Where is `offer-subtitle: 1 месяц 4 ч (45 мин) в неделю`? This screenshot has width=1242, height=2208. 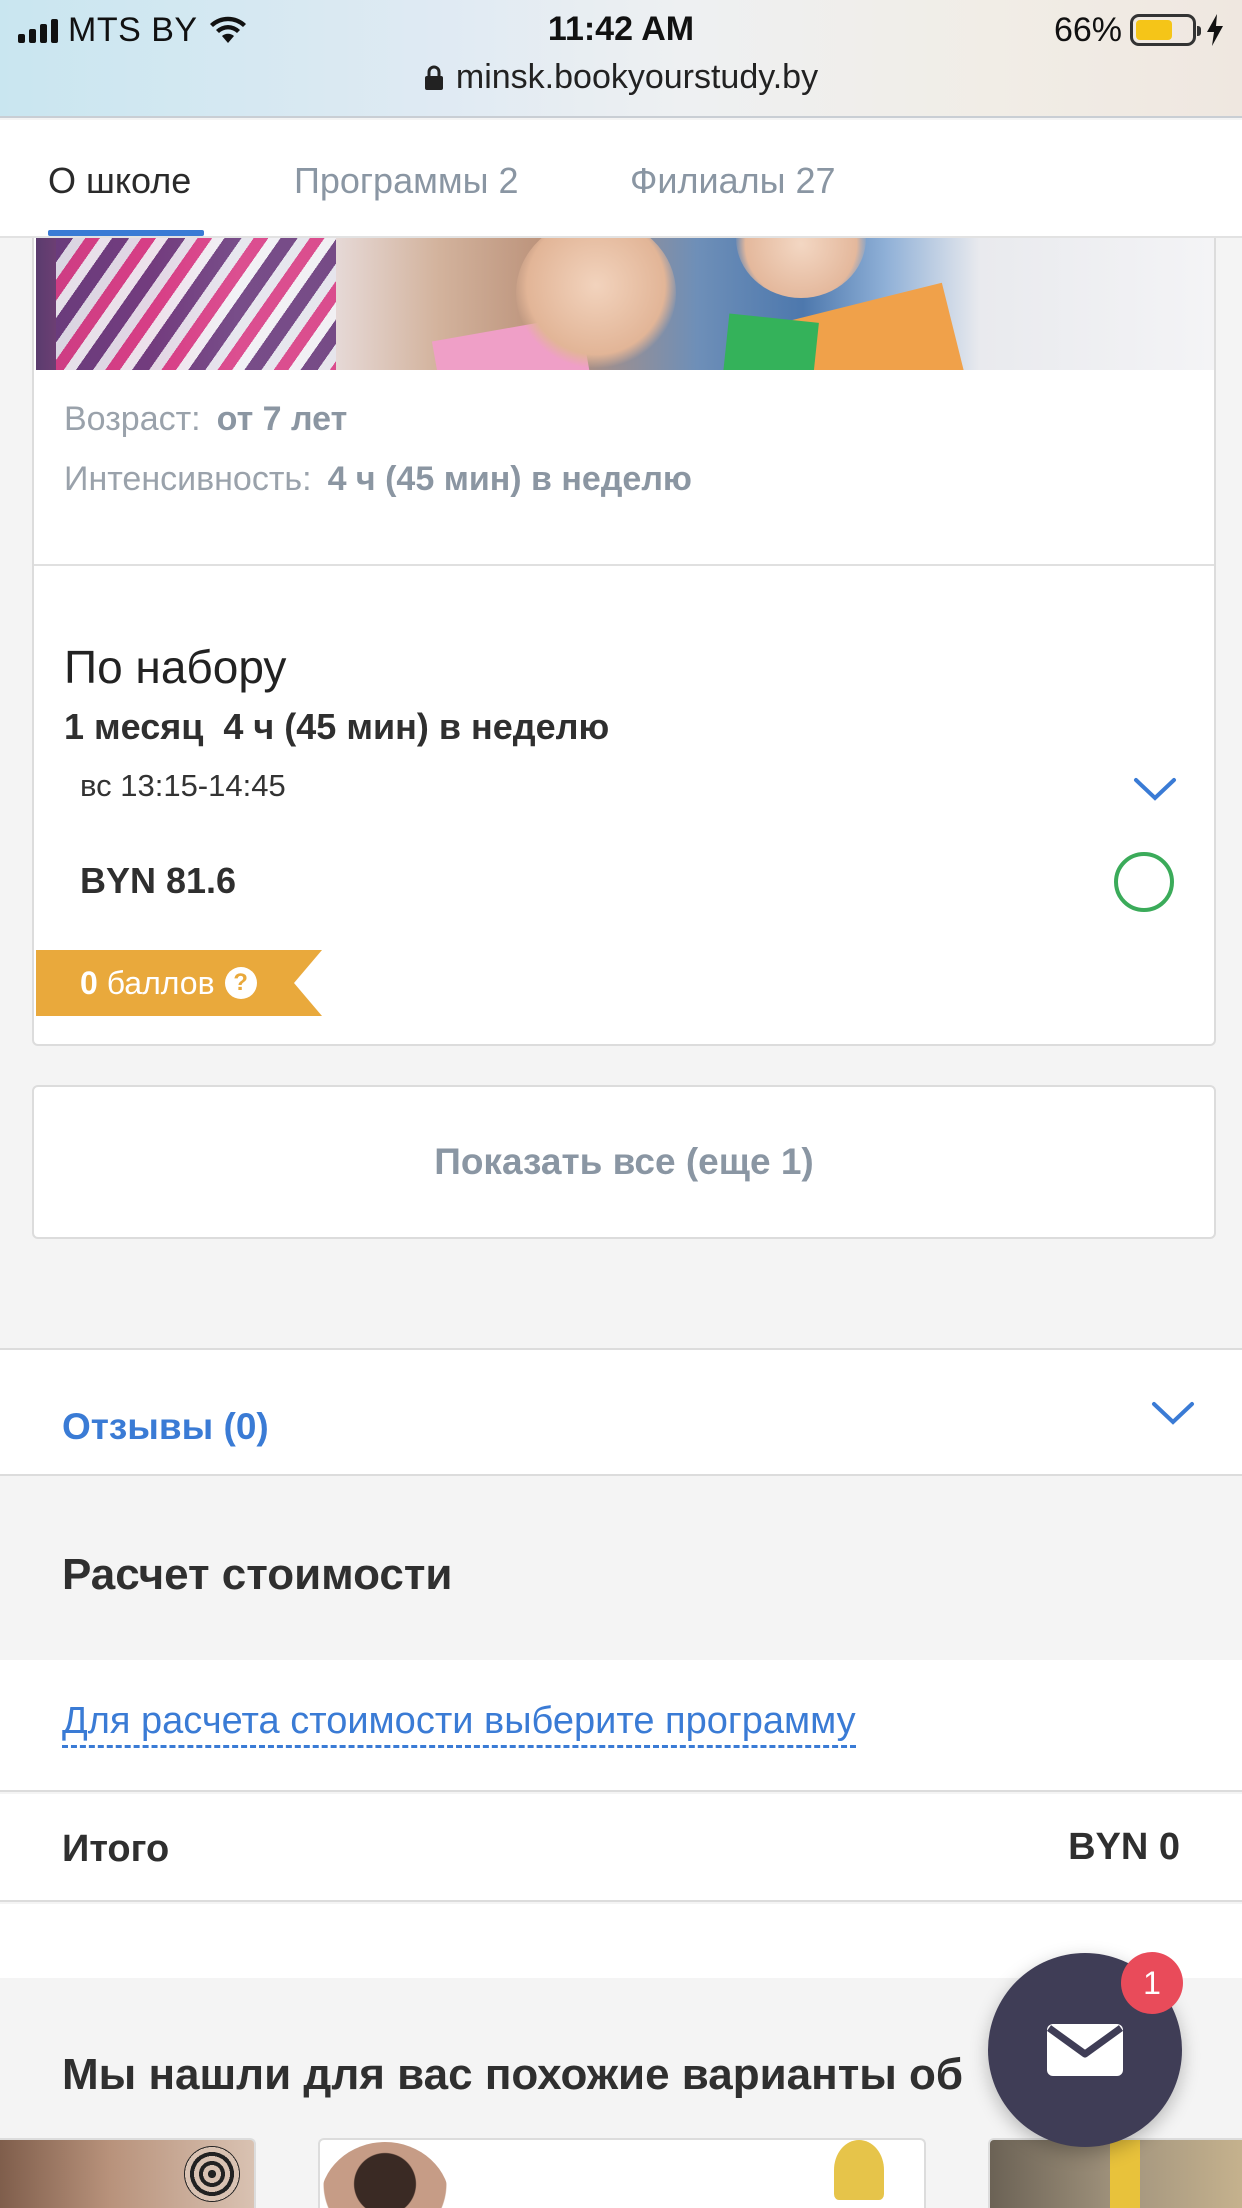
offer-subtitle: 1 месяц 4 ч (45 мин) в неделю is located at coordinates (336, 727).